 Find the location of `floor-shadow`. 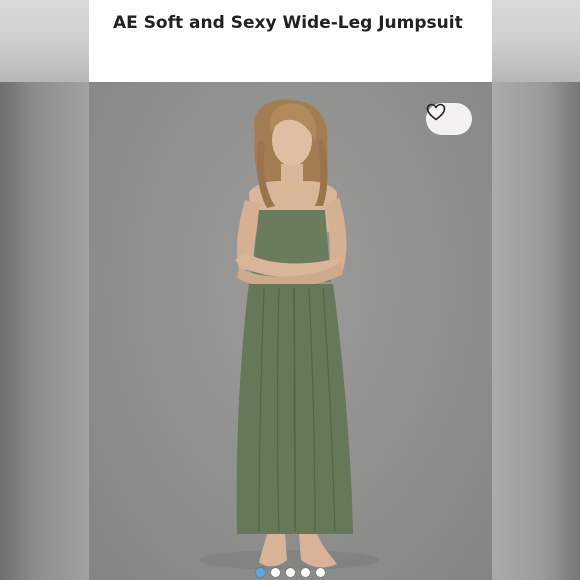

floor-shadow is located at coordinates (289, 560).